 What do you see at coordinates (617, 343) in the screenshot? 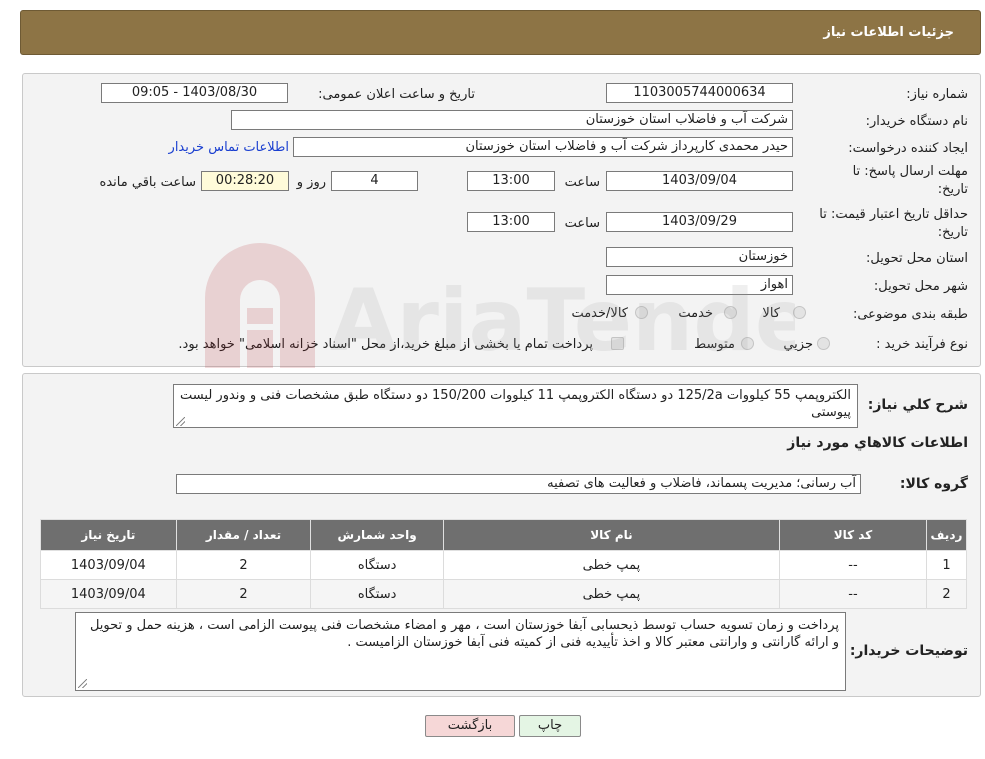
I see `treasury-checkbox` at bounding box center [617, 343].